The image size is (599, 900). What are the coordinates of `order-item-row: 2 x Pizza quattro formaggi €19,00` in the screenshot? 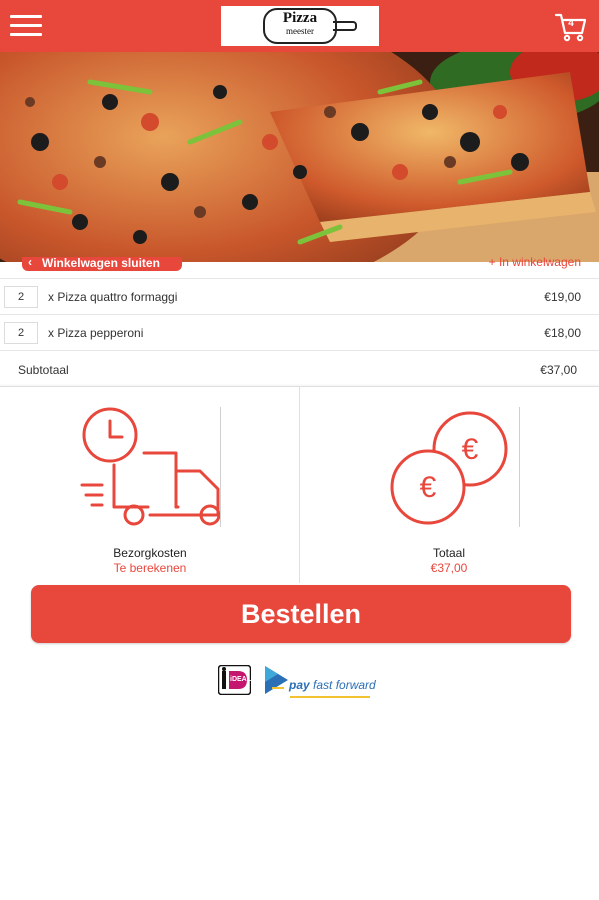 It's located at (299, 296).